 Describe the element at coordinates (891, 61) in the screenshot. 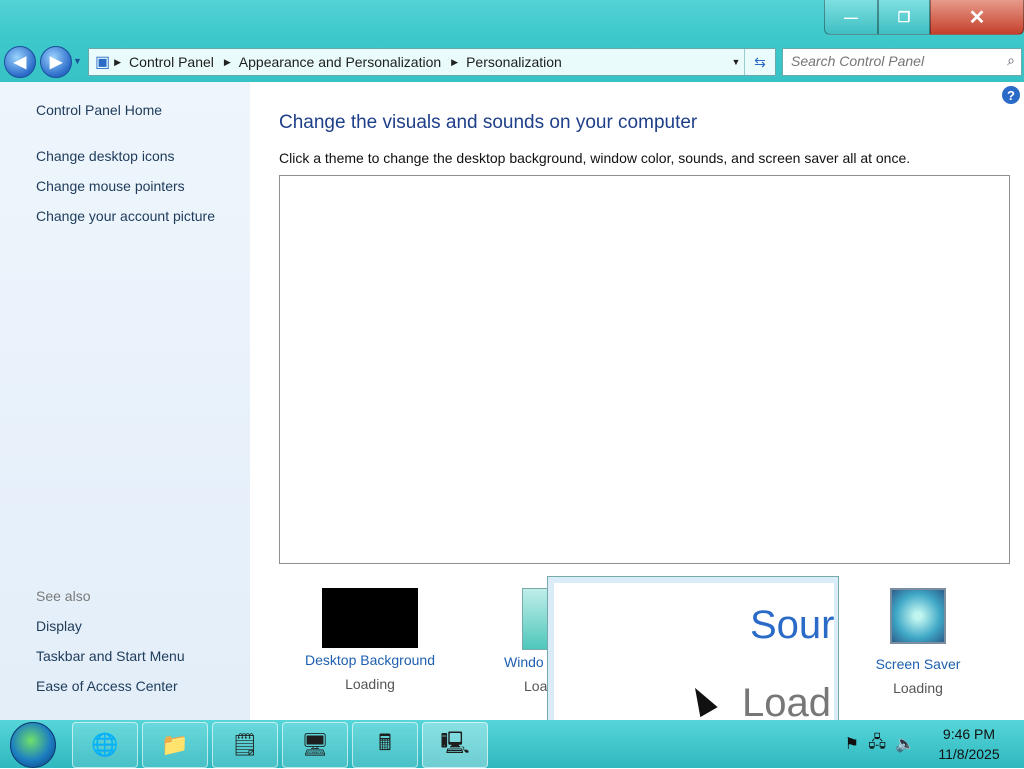

I see `search-input` at that location.